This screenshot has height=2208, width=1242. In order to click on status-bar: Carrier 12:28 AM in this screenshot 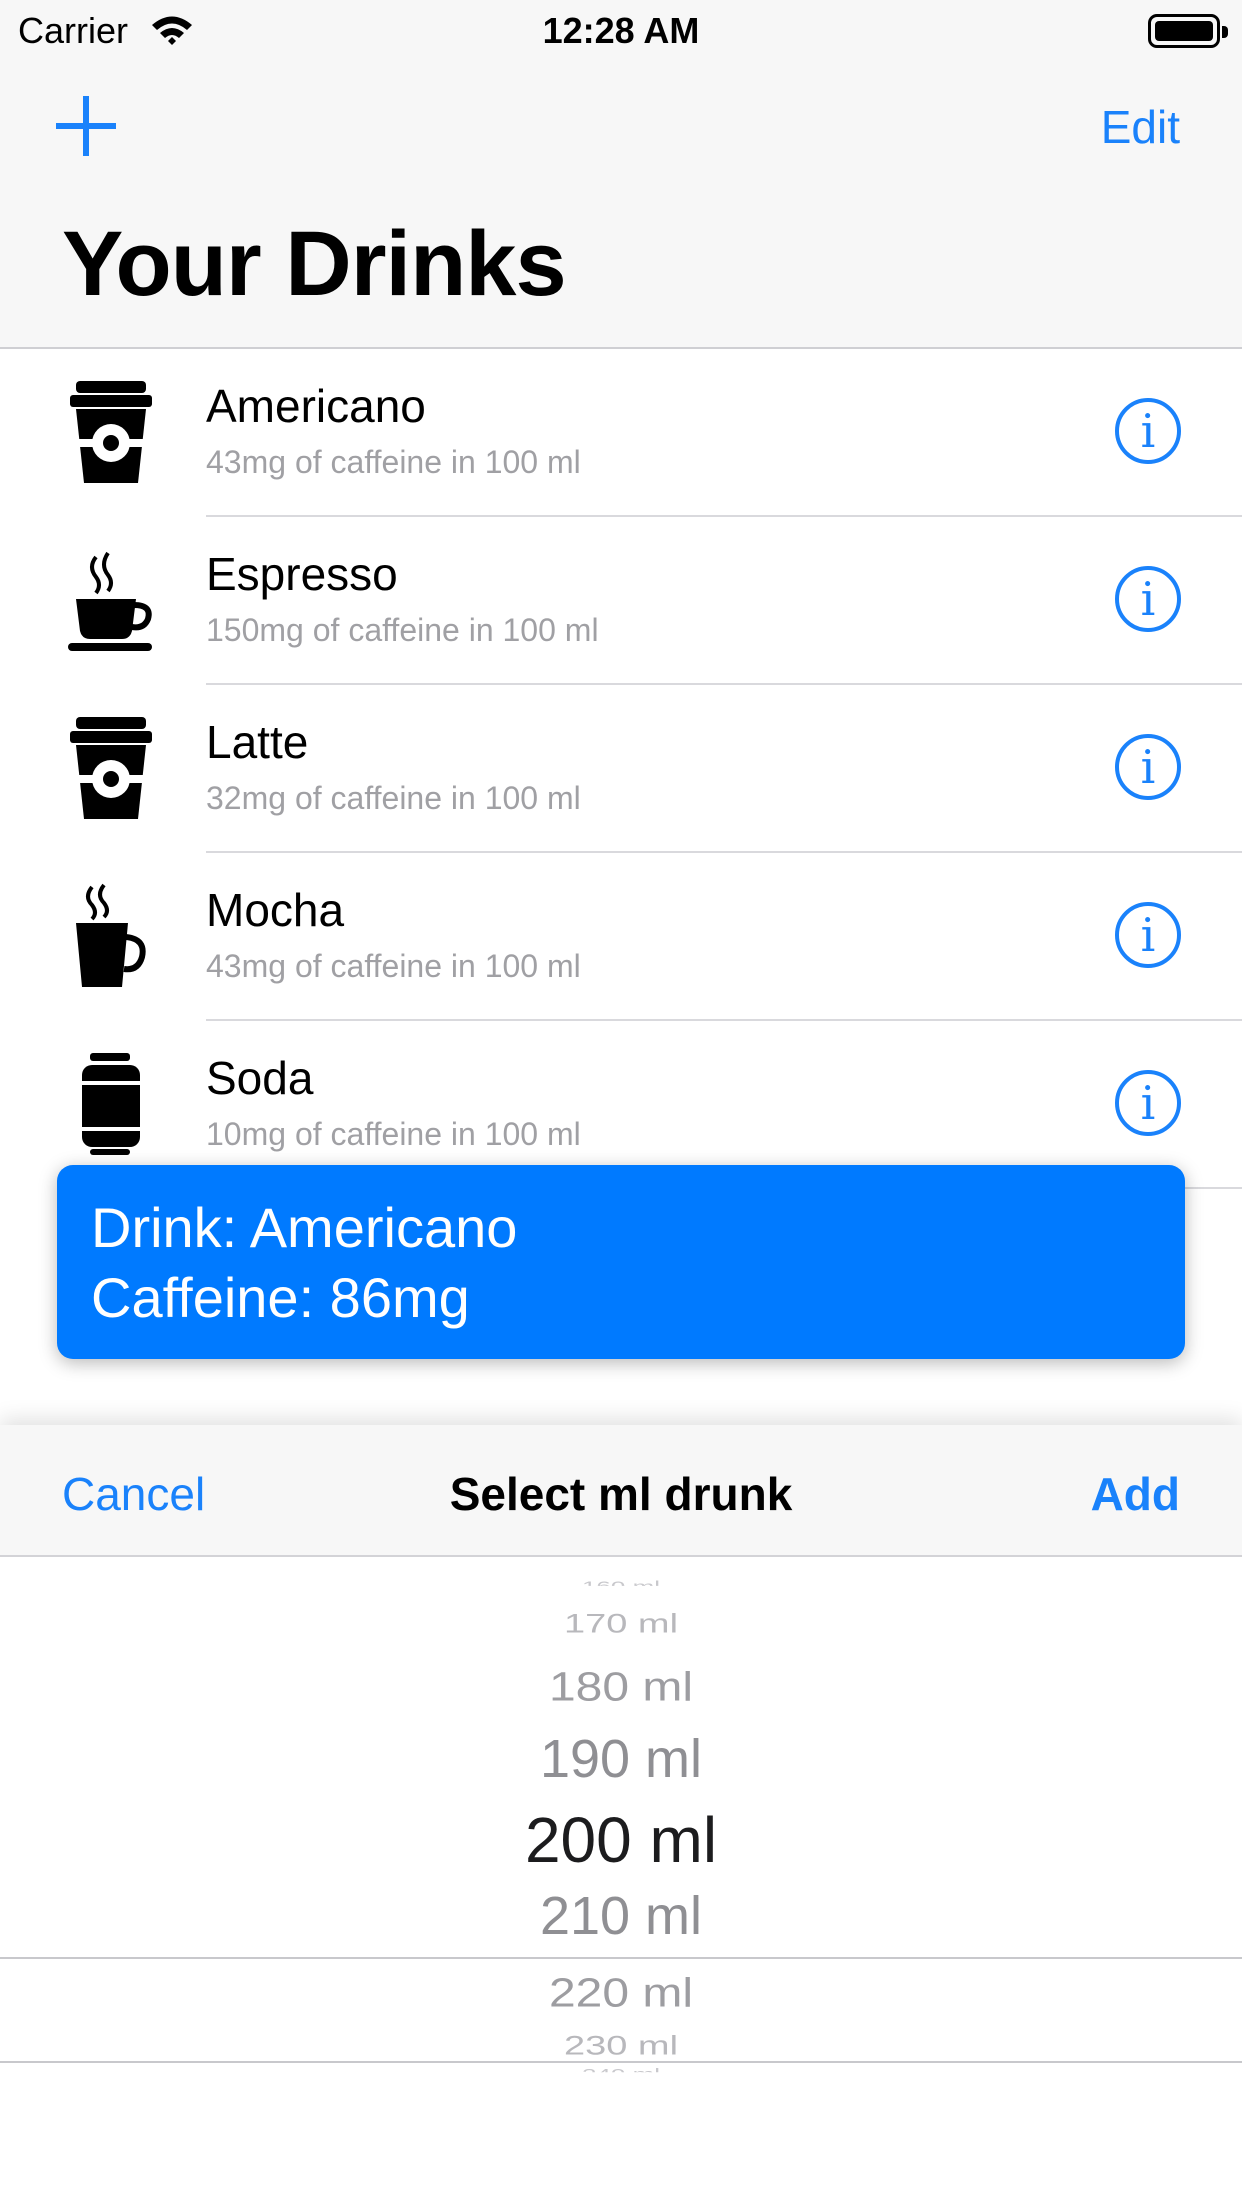, I will do `click(621, 31)`.